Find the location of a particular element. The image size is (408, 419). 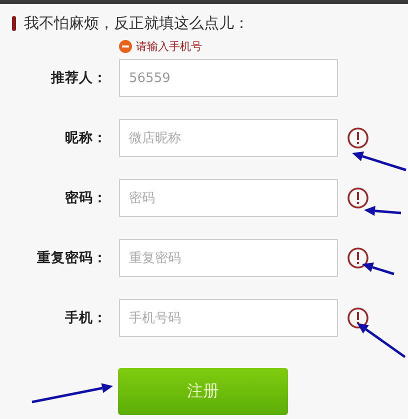

field-label: 密码： is located at coordinates (85, 198).